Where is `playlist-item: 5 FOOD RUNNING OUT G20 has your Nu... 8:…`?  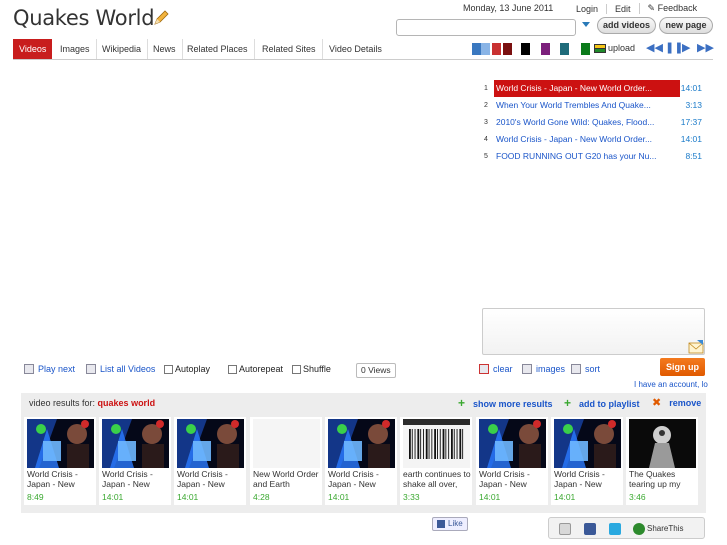 playlist-item: 5 FOOD RUNNING OUT G20 has your Nu... 8:… is located at coordinates (593, 156).